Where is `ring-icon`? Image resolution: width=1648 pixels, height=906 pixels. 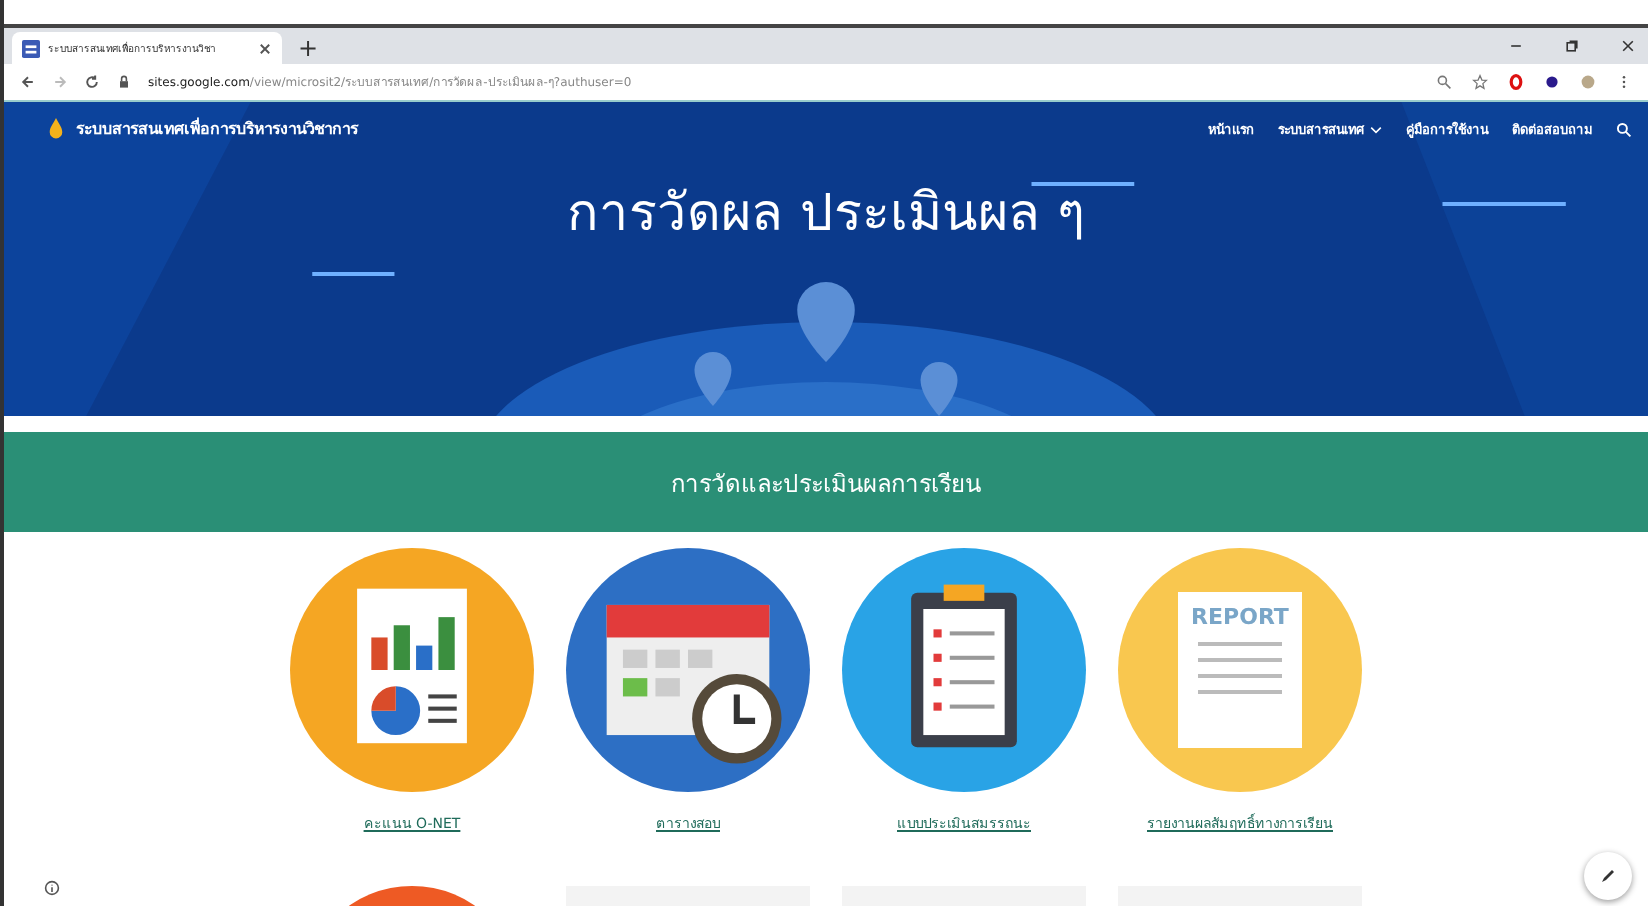 ring-icon is located at coordinates (1516, 82).